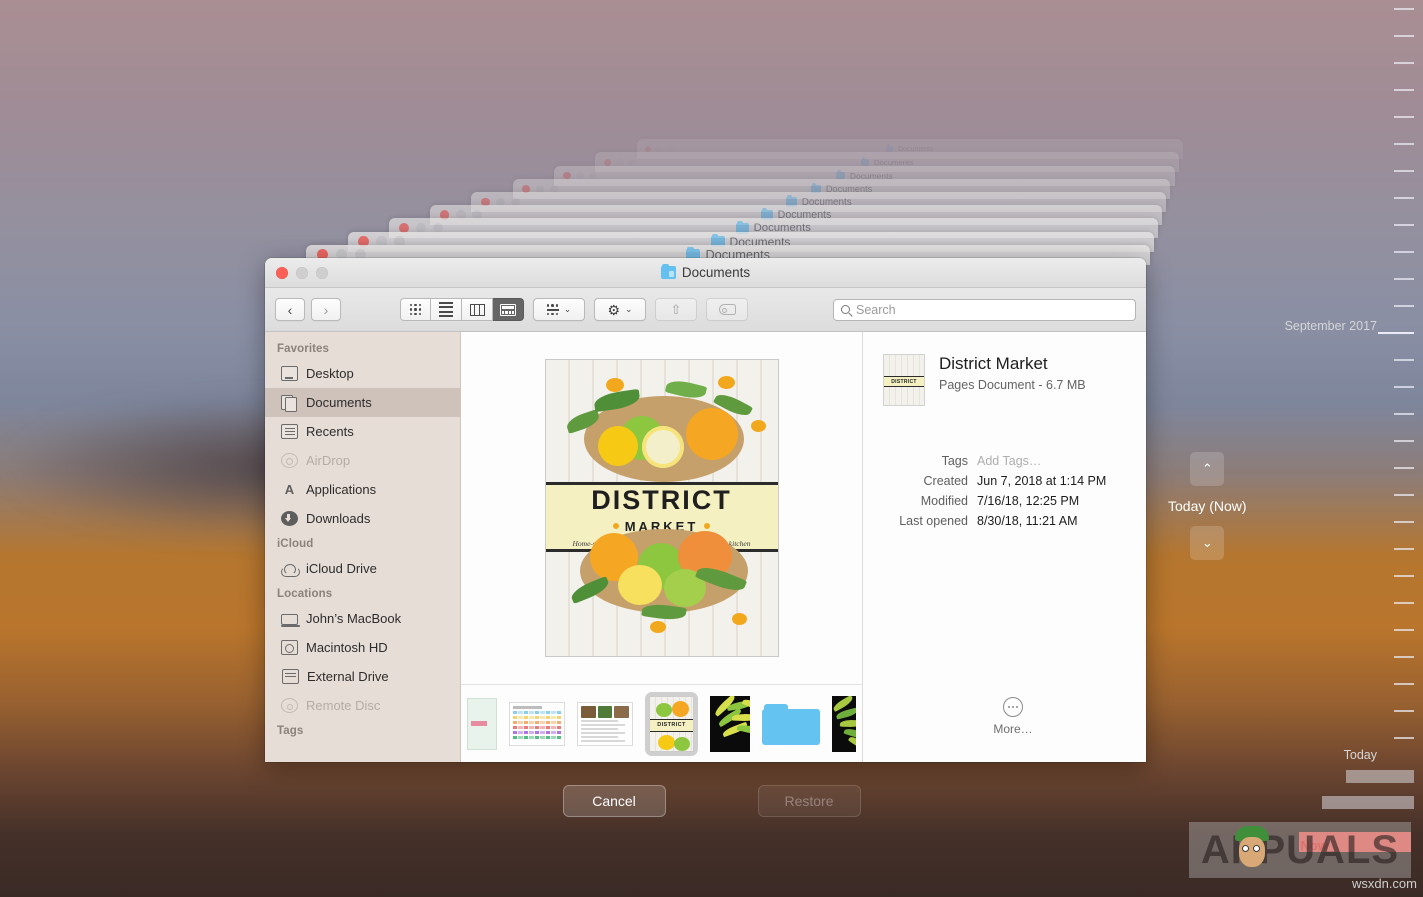  Describe the element at coordinates (605, 723) in the screenshot. I see `filmstrip-item-recipe-document` at that location.